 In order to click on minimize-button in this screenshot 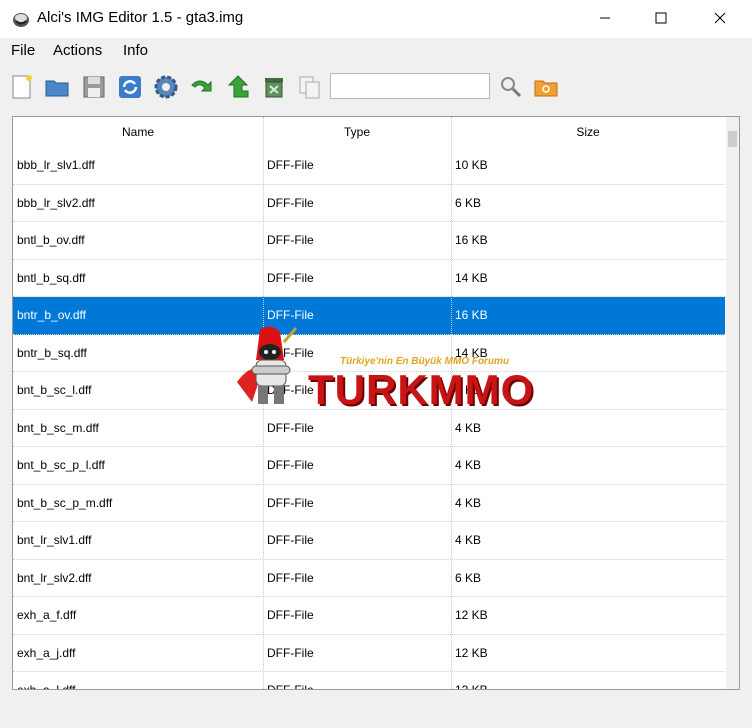, I will do `click(605, 18)`.